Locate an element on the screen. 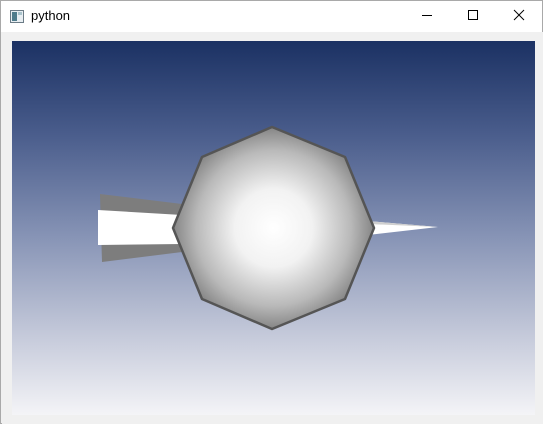 The image size is (543, 424). maximize-button is located at coordinates (473, 16).